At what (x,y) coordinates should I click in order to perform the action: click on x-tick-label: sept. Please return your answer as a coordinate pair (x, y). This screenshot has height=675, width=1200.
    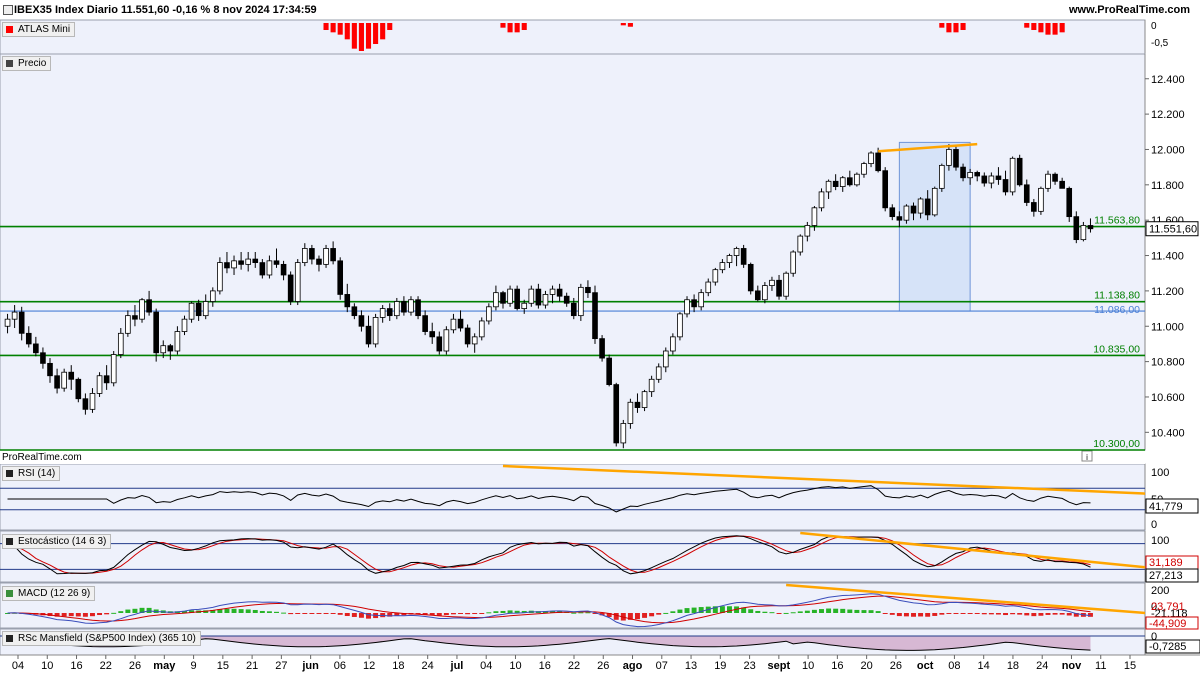
    Looking at the image, I should click on (779, 666).